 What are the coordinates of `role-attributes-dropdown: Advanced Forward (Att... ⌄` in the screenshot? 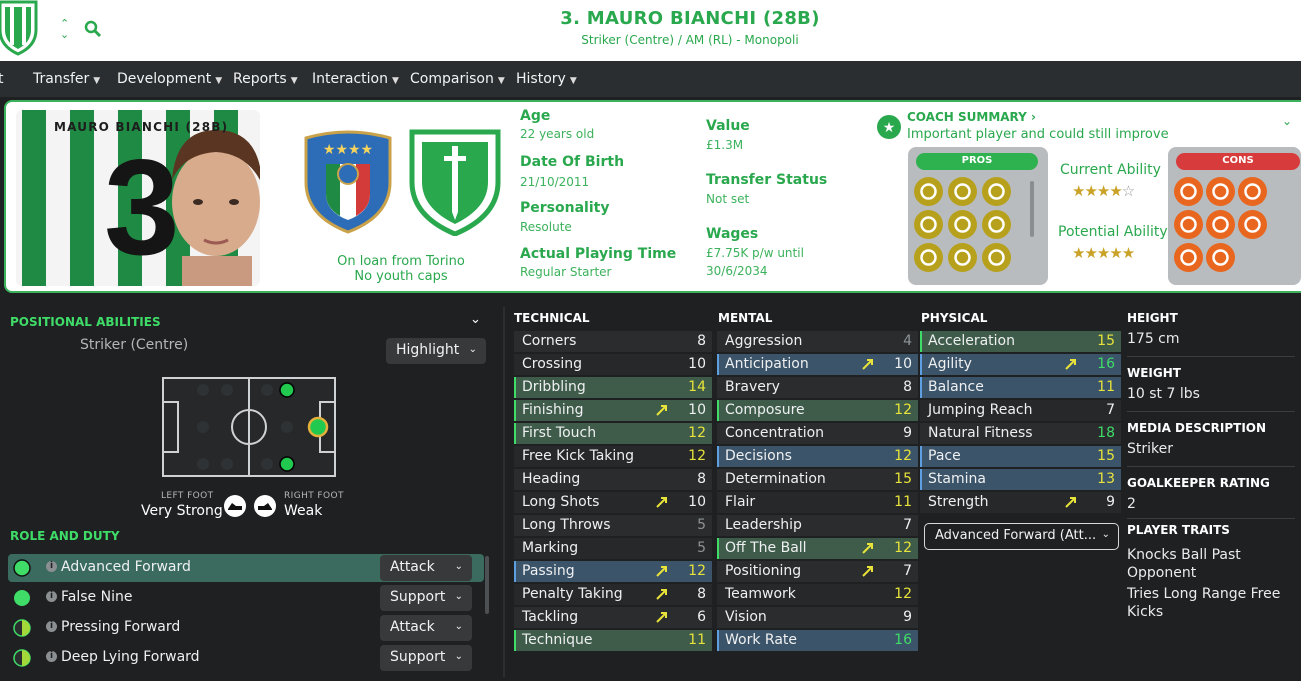 It's located at (1021, 536).